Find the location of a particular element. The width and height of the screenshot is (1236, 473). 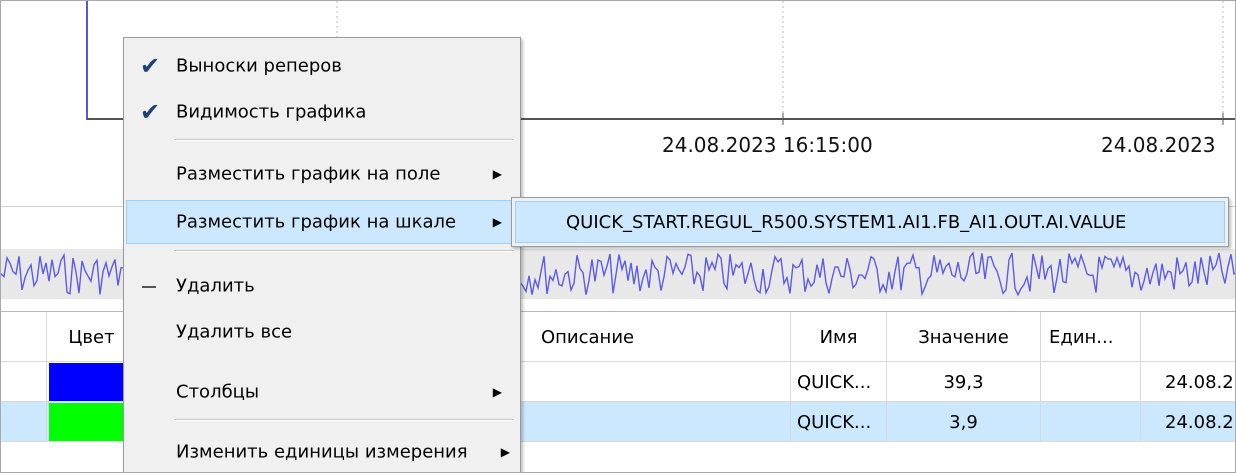

menu-item-place-on-scale: Разместить график на шкале ▶ is located at coordinates (322, 222).